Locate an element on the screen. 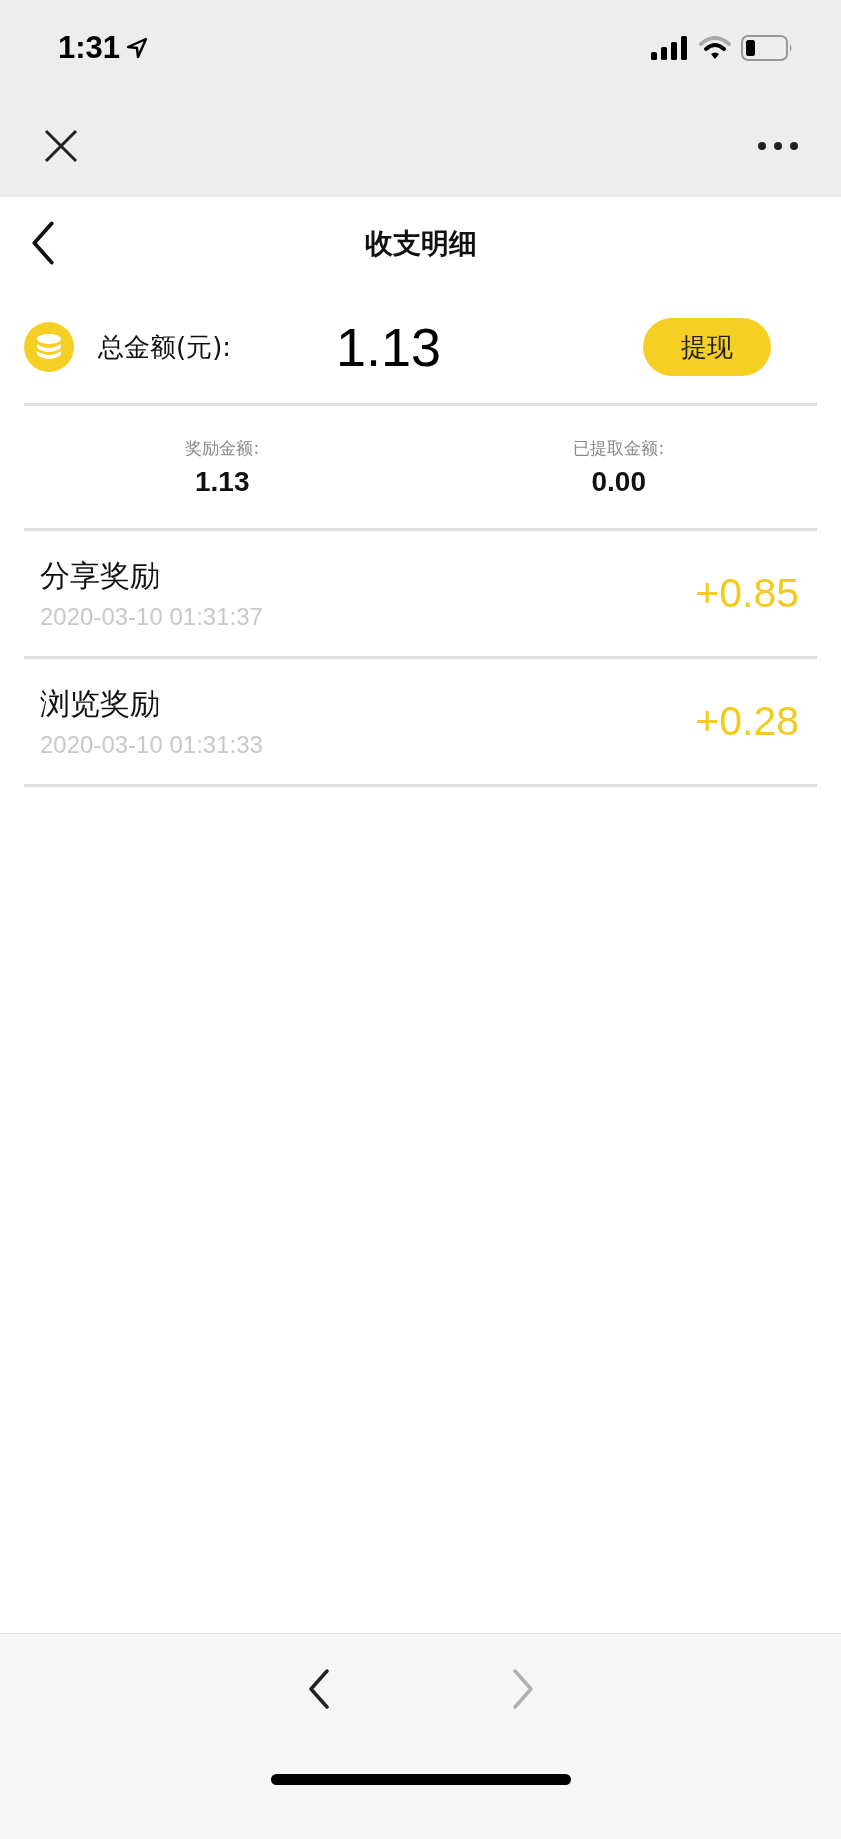 This screenshot has height=1839, width=841. back-nav-button is located at coordinates (318, 1689).